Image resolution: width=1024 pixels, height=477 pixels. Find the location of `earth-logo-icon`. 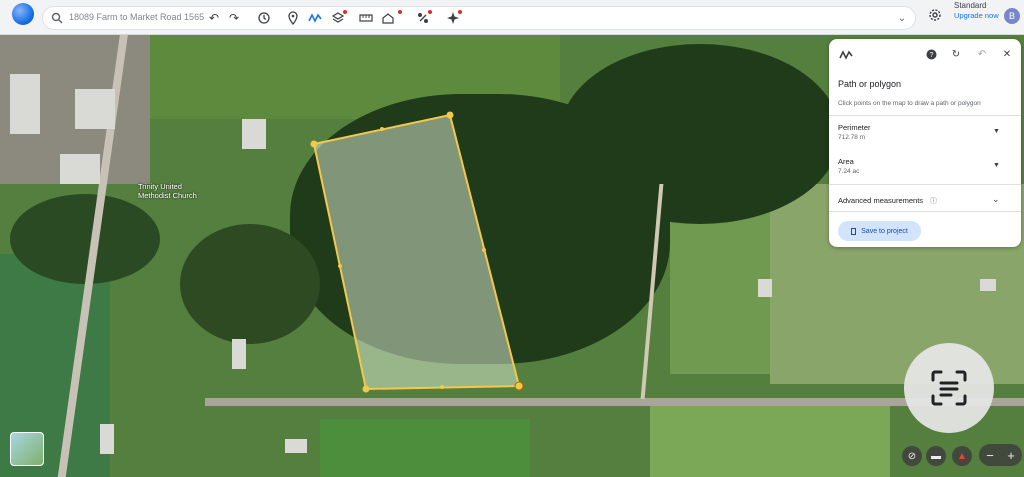

earth-logo-icon is located at coordinates (23, 14).